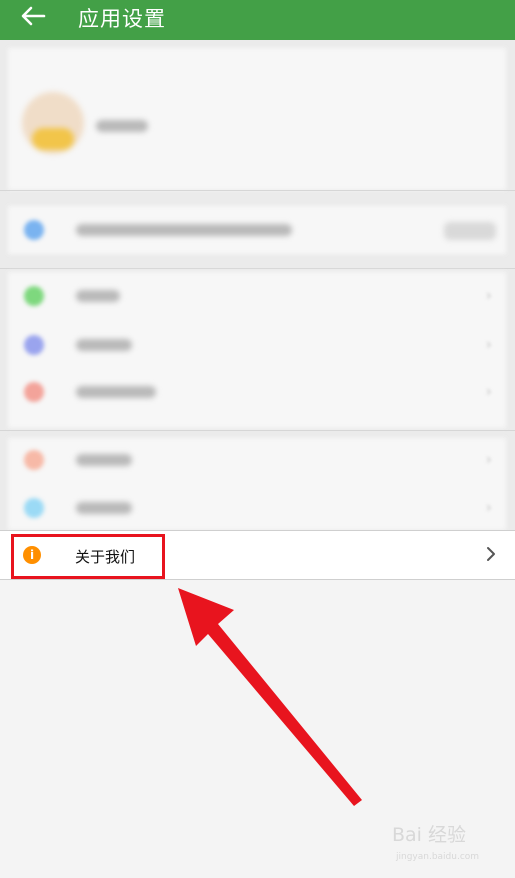  I want to click on avatar, so click(53, 123).